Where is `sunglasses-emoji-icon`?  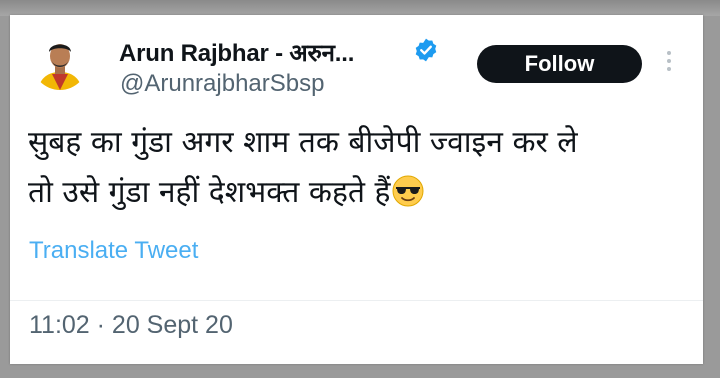 sunglasses-emoji-icon is located at coordinates (408, 191).